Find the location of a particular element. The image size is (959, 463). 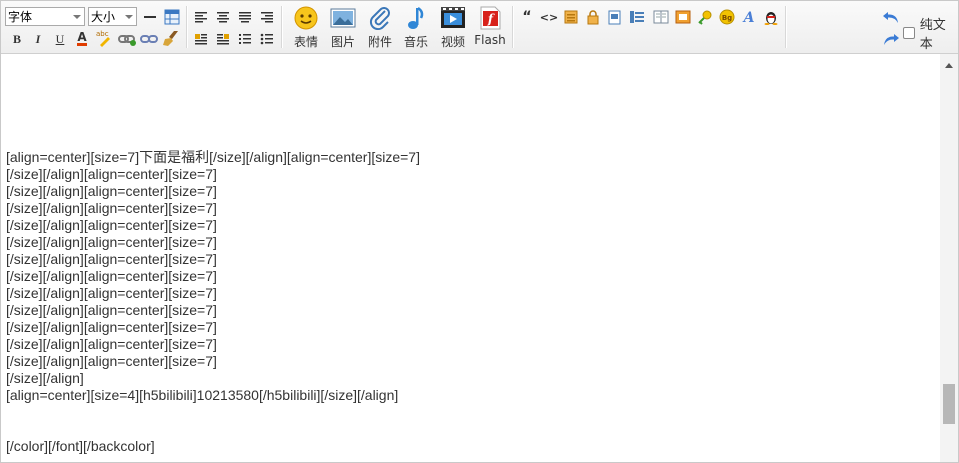

align-justify-icon is located at coordinates (245, 17).